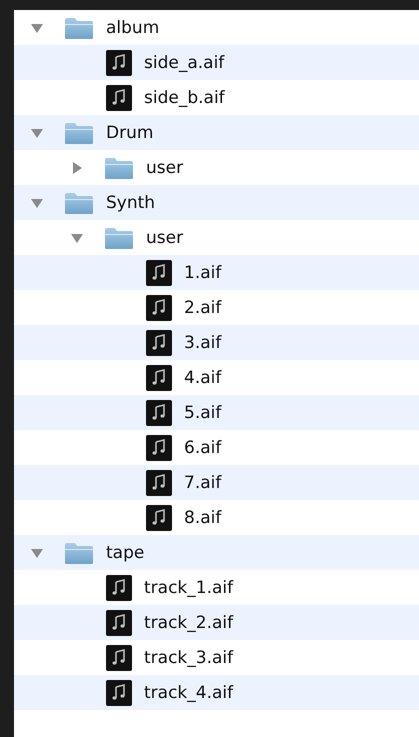 This screenshot has height=737, width=419. Describe the element at coordinates (203, 412) in the screenshot. I see `file-name: 5.aif` at that location.